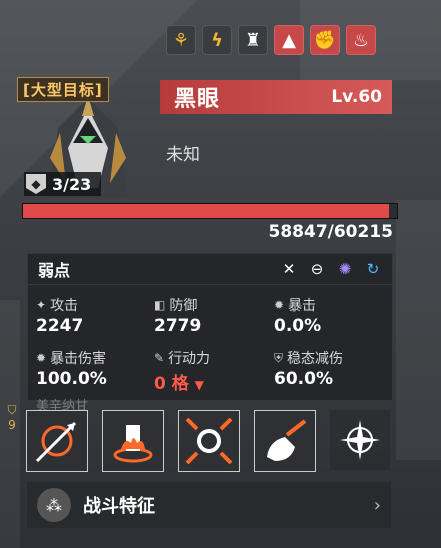  Describe the element at coordinates (178, 326) in the screenshot. I see `stat-value: 2779` at that location.